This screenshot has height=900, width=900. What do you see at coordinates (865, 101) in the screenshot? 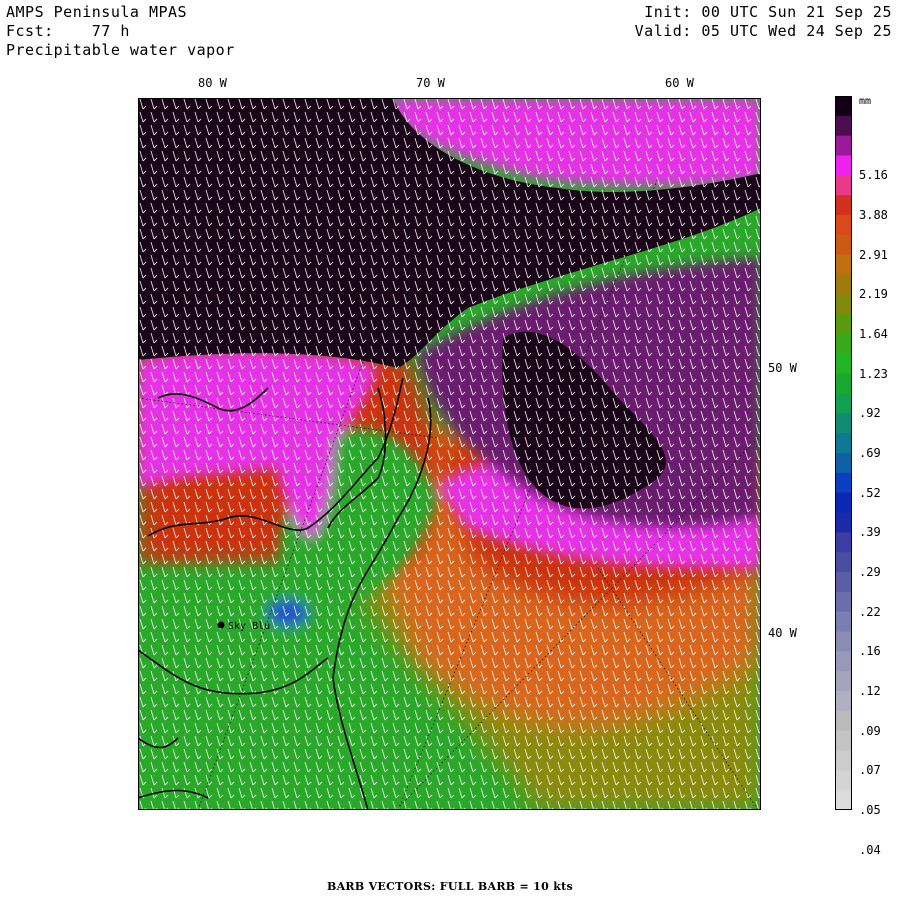
I see `colorbar-unit: mm` at bounding box center [865, 101].